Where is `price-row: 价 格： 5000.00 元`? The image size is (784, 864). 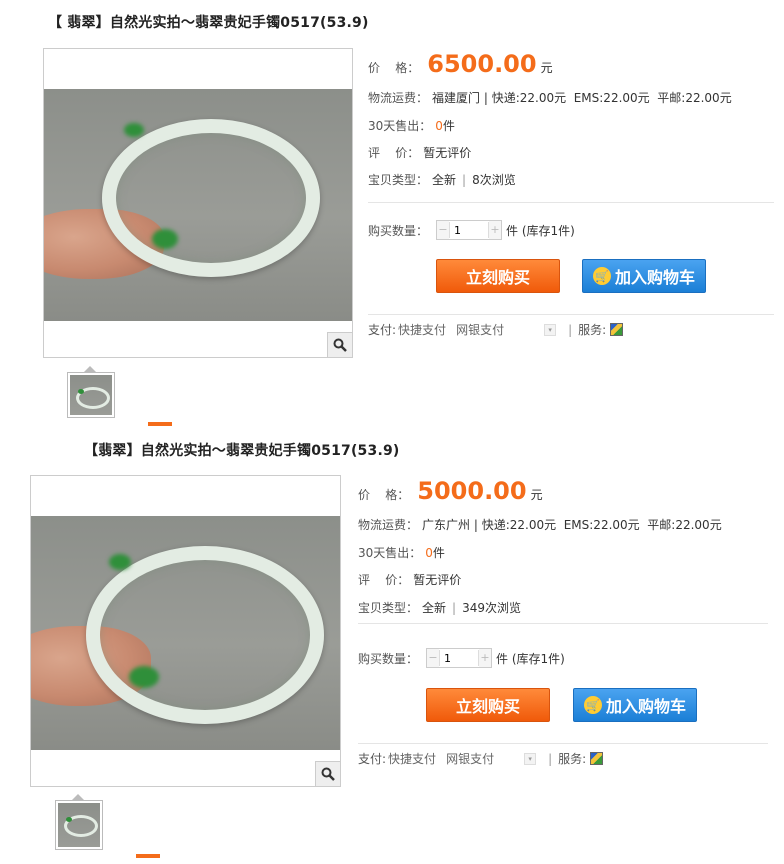
price-row: 价 格： 5000.00 元 is located at coordinates (450, 491).